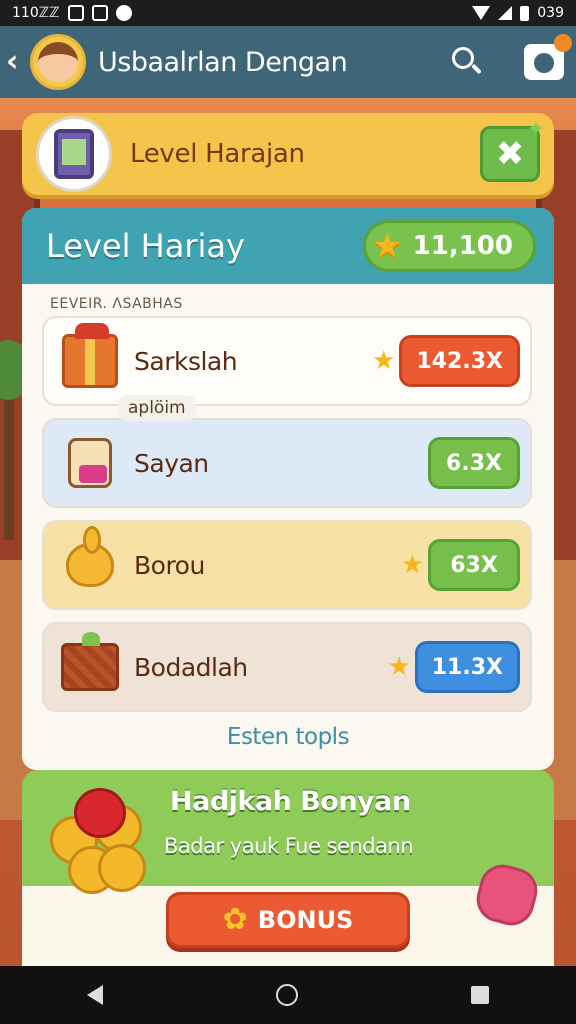  Describe the element at coordinates (474, 565) in the screenshot. I see `multiplier-button: 63X` at that location.